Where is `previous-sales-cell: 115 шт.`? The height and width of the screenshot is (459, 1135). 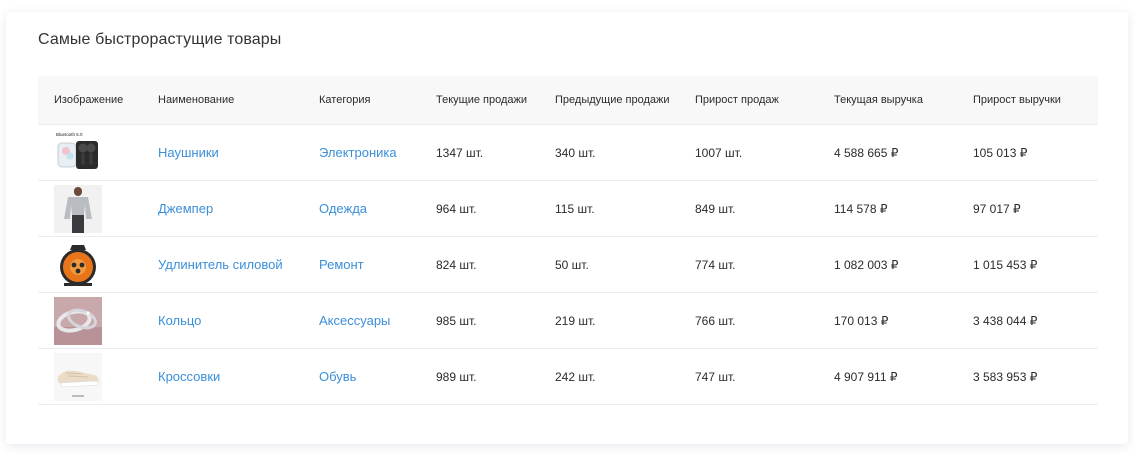 previous-sales-cell: 115 шт. is located at coordinates (609, 208).